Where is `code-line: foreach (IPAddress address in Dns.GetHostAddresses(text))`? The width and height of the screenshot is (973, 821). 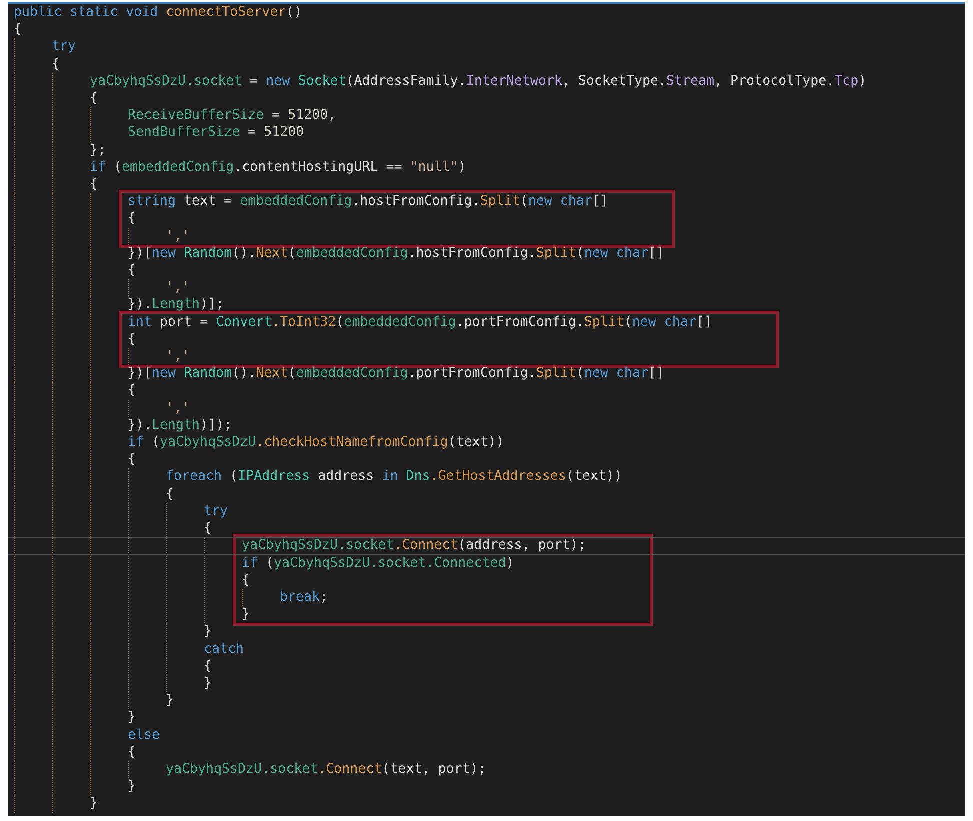 code-line: foreach (IPAddress address in Dns.GetHostAddresses(text)) is located at coordinates (394, 477).